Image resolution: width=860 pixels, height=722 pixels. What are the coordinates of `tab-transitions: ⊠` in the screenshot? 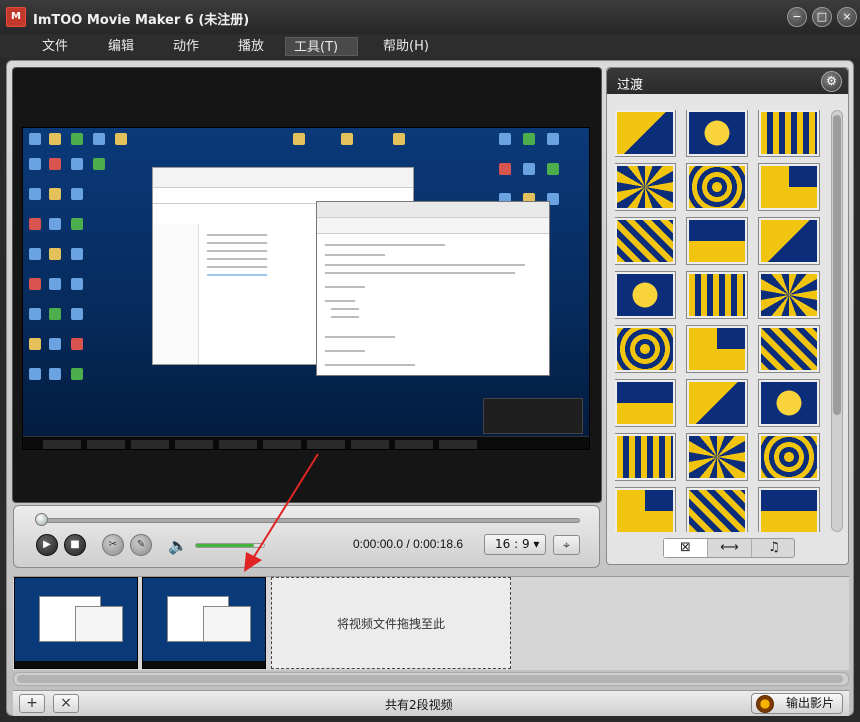 It's located at (686, 548).